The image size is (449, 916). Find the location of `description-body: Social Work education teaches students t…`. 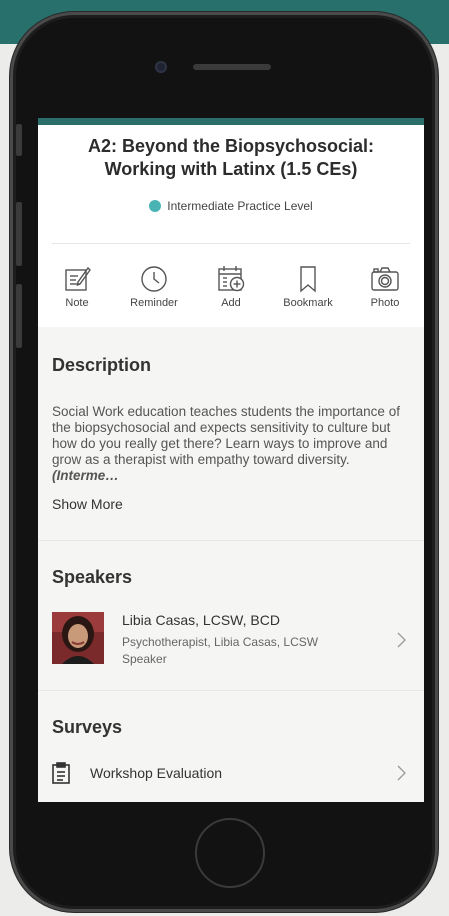

description-body: Social Work education teaches students t… is located at coordinates (226, 435).